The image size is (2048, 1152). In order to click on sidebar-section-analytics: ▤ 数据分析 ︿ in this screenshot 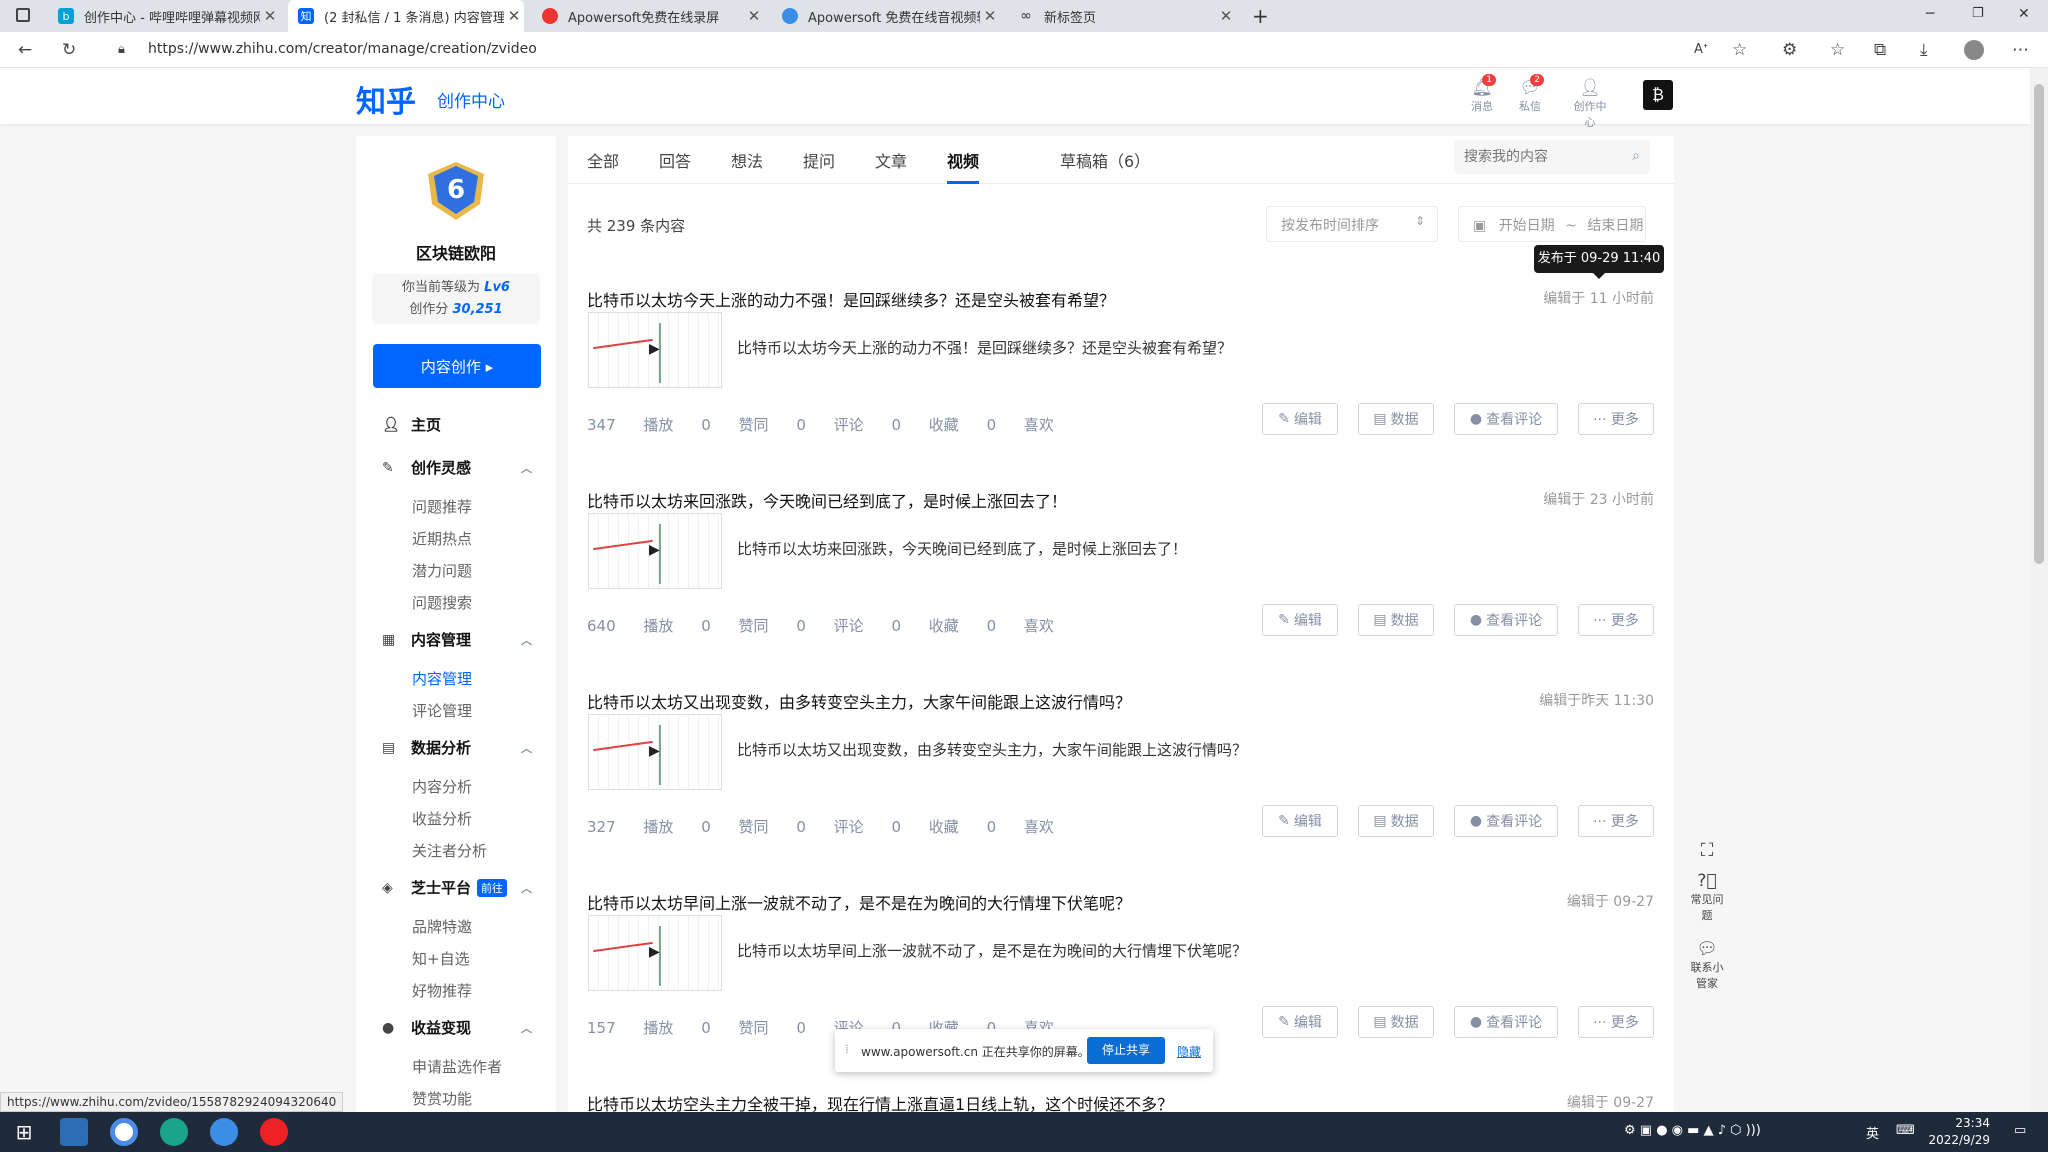, I will do `click(457, 747)`.